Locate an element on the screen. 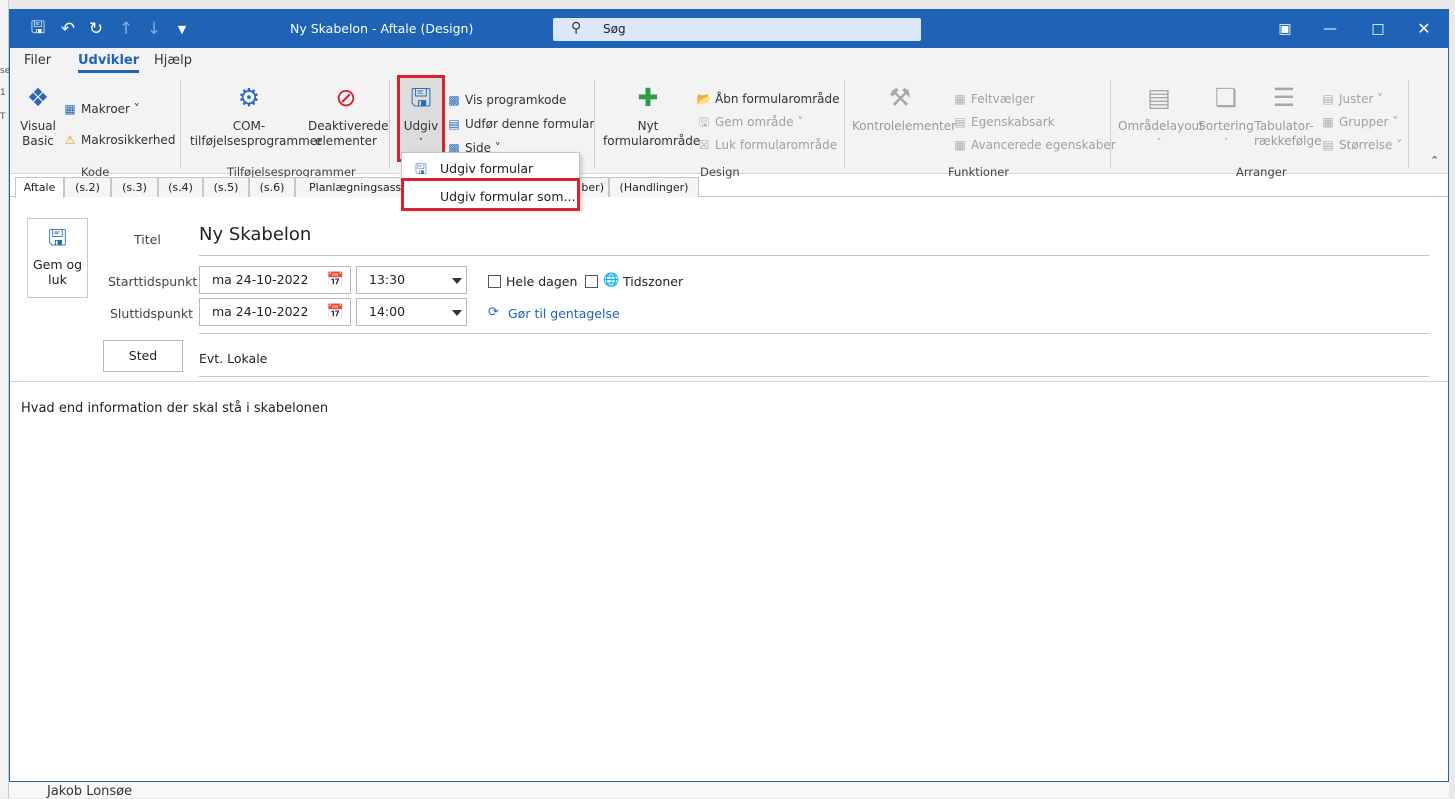  tab-handlinger: (Handlinger) is located at coordinates (654, 187).